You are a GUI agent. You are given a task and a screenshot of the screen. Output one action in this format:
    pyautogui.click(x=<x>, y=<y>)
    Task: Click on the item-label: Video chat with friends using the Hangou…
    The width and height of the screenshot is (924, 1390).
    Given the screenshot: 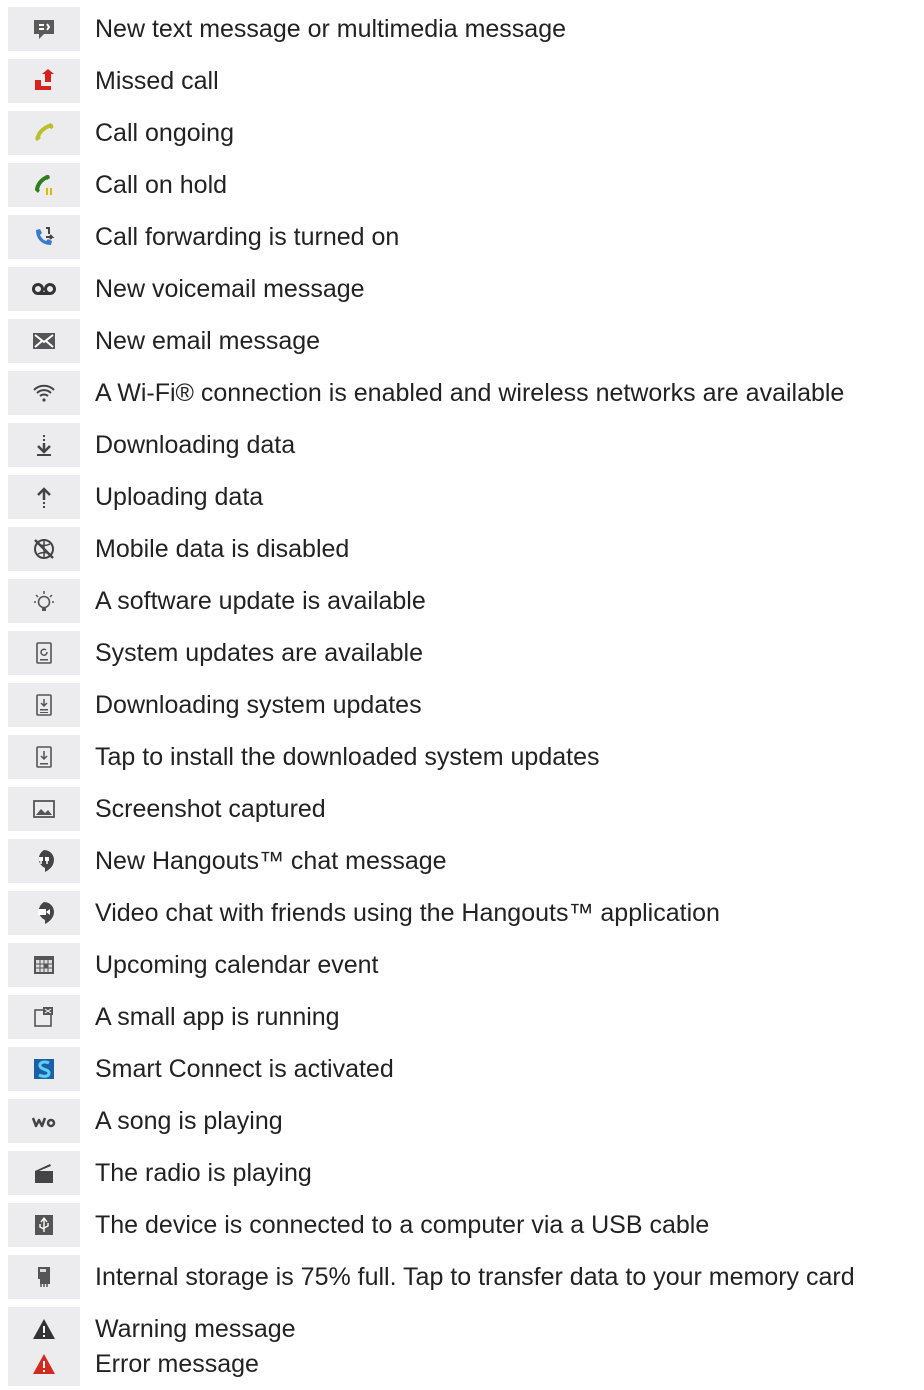 What is the action you would take?
    pyautogui.click(x=407, y=913)
    